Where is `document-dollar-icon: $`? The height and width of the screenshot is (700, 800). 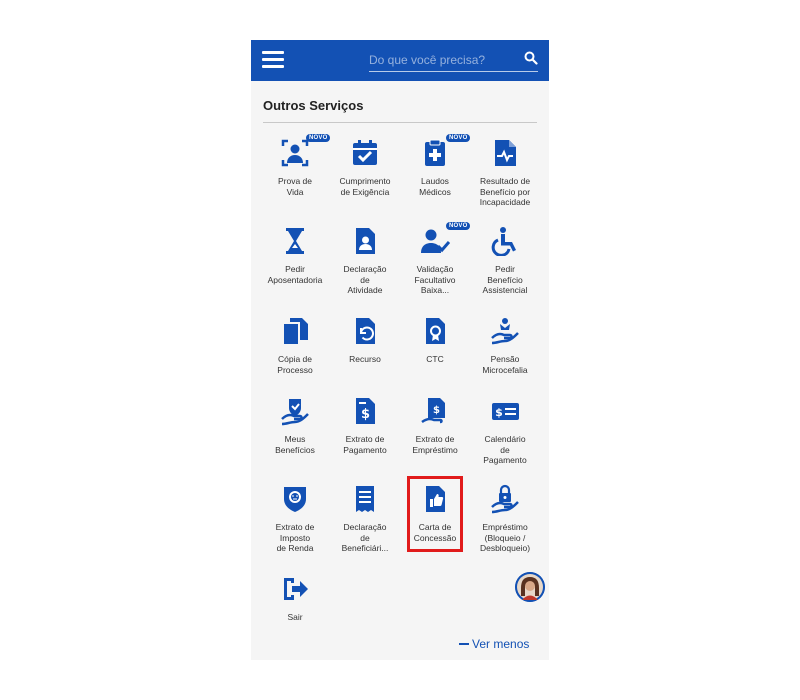 document-dollar-icon: $ is located at coordinates (365, 411).